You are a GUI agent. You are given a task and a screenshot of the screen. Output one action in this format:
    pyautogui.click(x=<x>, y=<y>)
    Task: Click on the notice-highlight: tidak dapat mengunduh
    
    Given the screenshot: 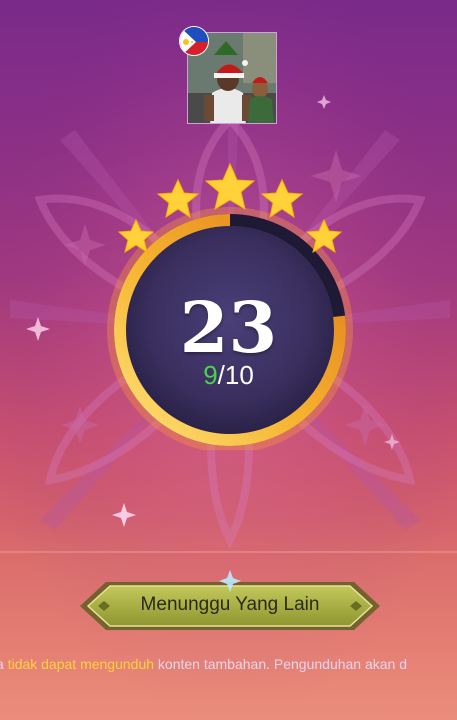 What is the action you would take?
    pyautogui.click(x=81, y=664)
    